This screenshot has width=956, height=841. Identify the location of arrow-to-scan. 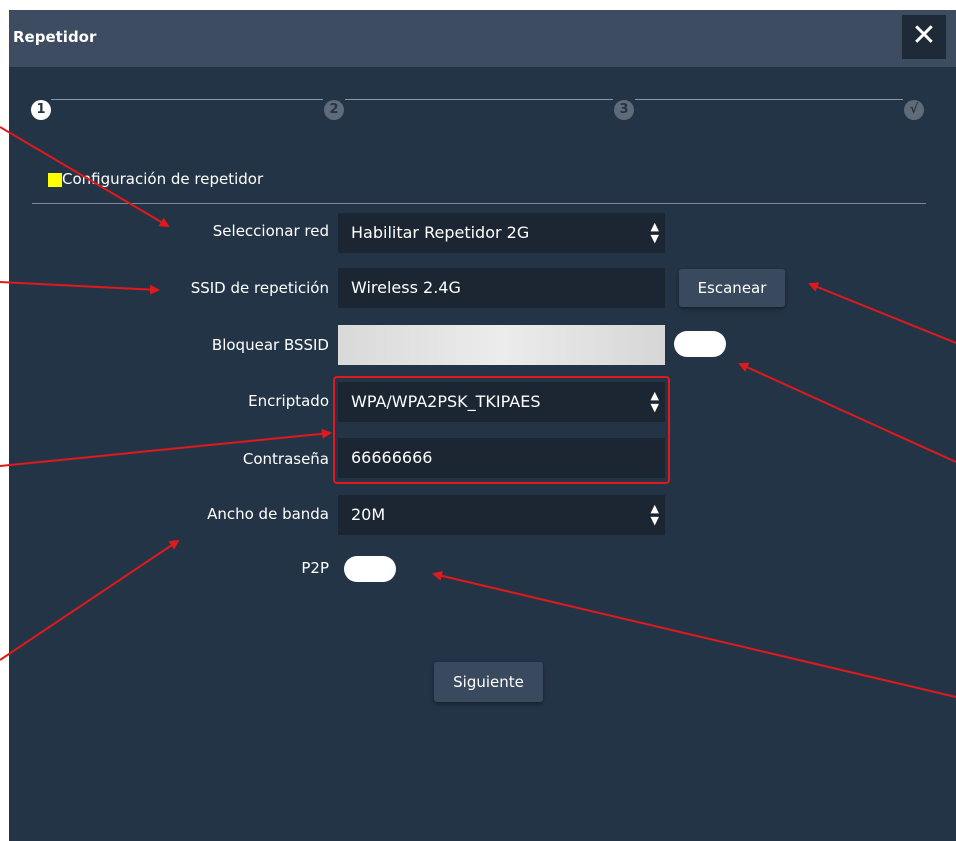
(882, 313).